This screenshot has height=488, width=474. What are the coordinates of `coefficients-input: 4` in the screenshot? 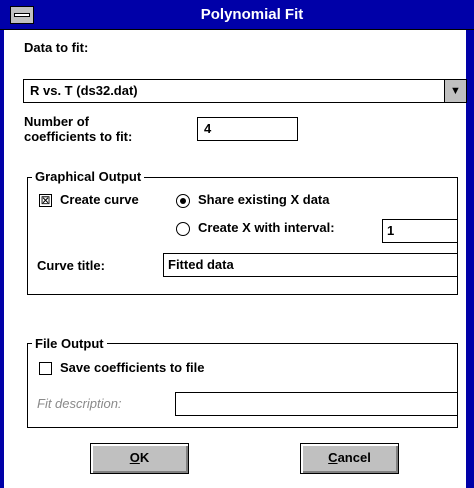 It's located at (247, 129).